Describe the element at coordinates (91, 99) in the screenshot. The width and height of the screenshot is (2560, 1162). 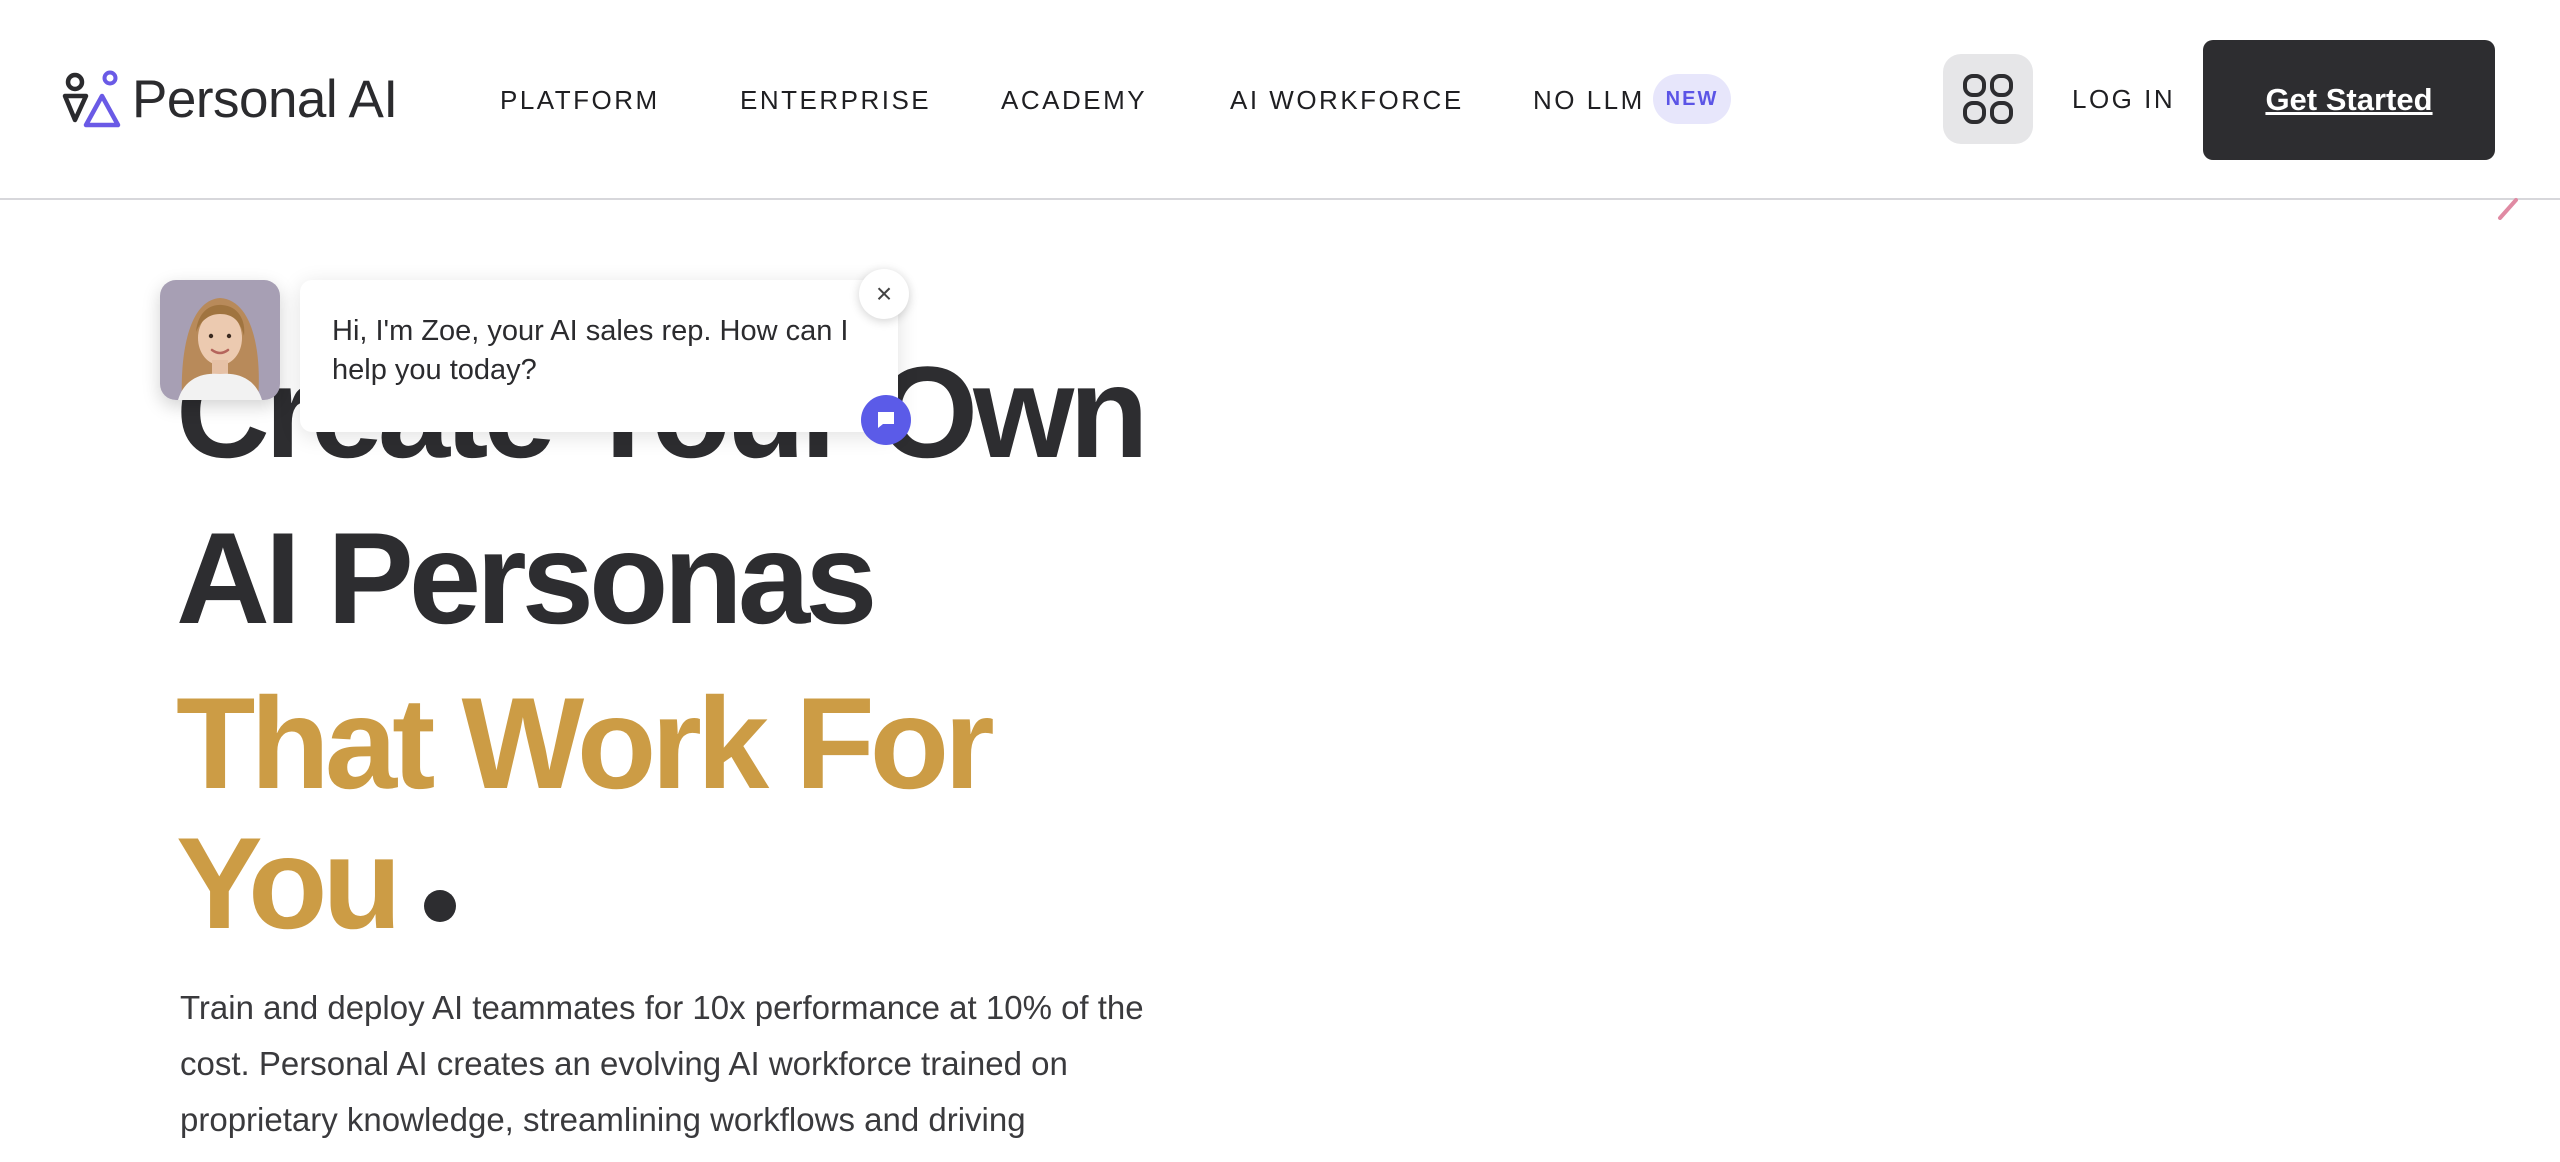
I see `brand-logo-icon` at that location.